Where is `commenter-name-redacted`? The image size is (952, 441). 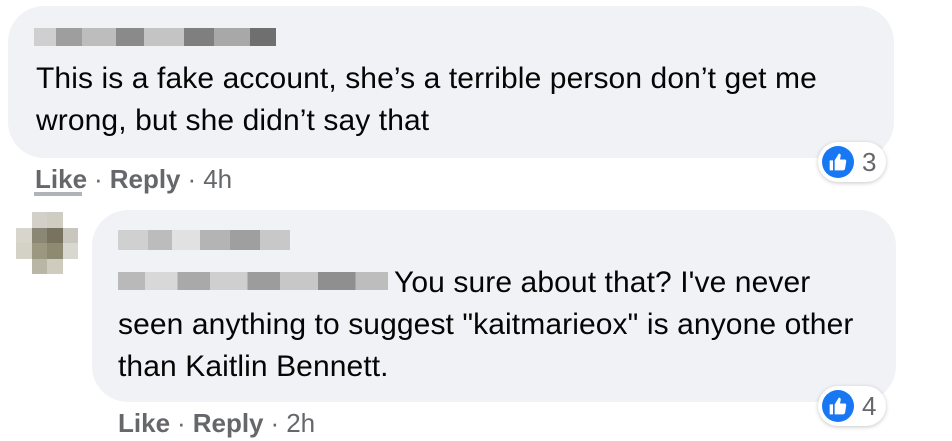 commenter-name-redacted is located at coordinates (155, 37).